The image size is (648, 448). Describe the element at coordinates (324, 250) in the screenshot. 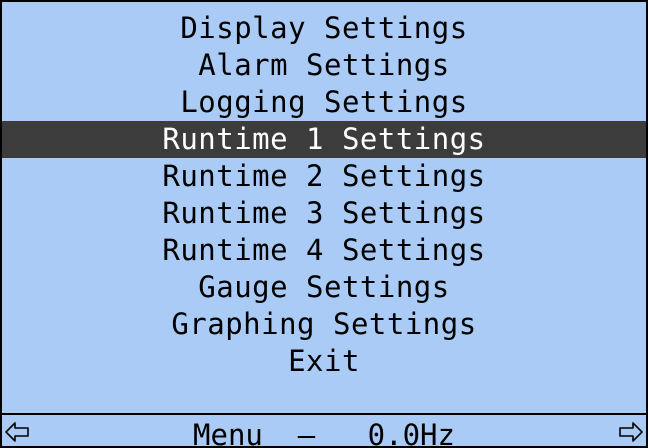

I see `menu-item-runtime-4-settings: Runtime 4 Settings` at that location.